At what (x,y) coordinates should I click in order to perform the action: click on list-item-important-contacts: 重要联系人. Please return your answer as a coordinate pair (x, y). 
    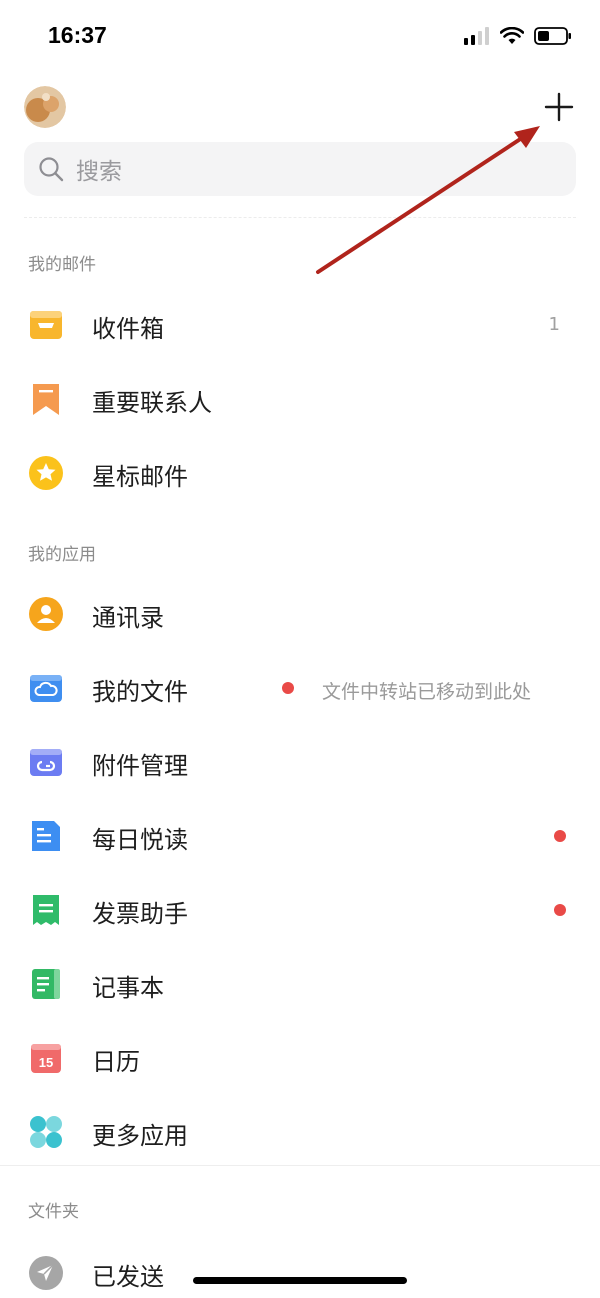
    Looking at the image, I should click on (300, 399).